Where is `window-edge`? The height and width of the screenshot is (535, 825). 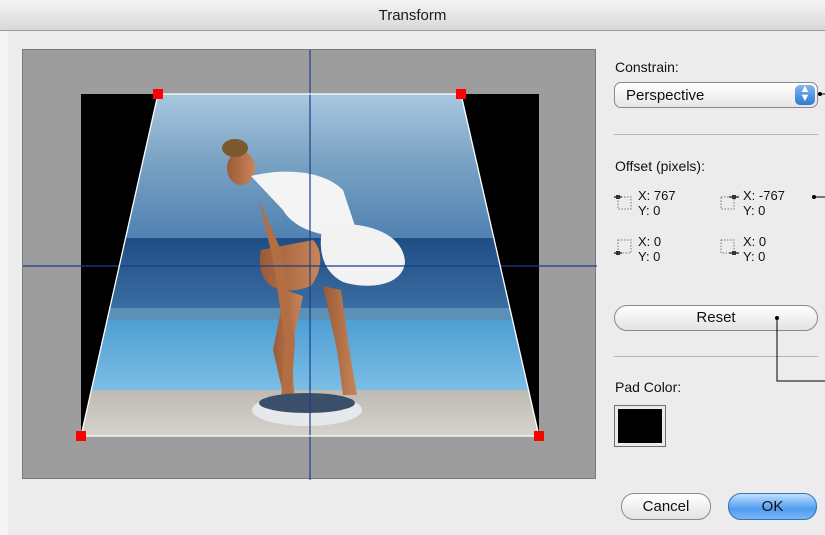 window-edge is located at coordinates (4, 283).